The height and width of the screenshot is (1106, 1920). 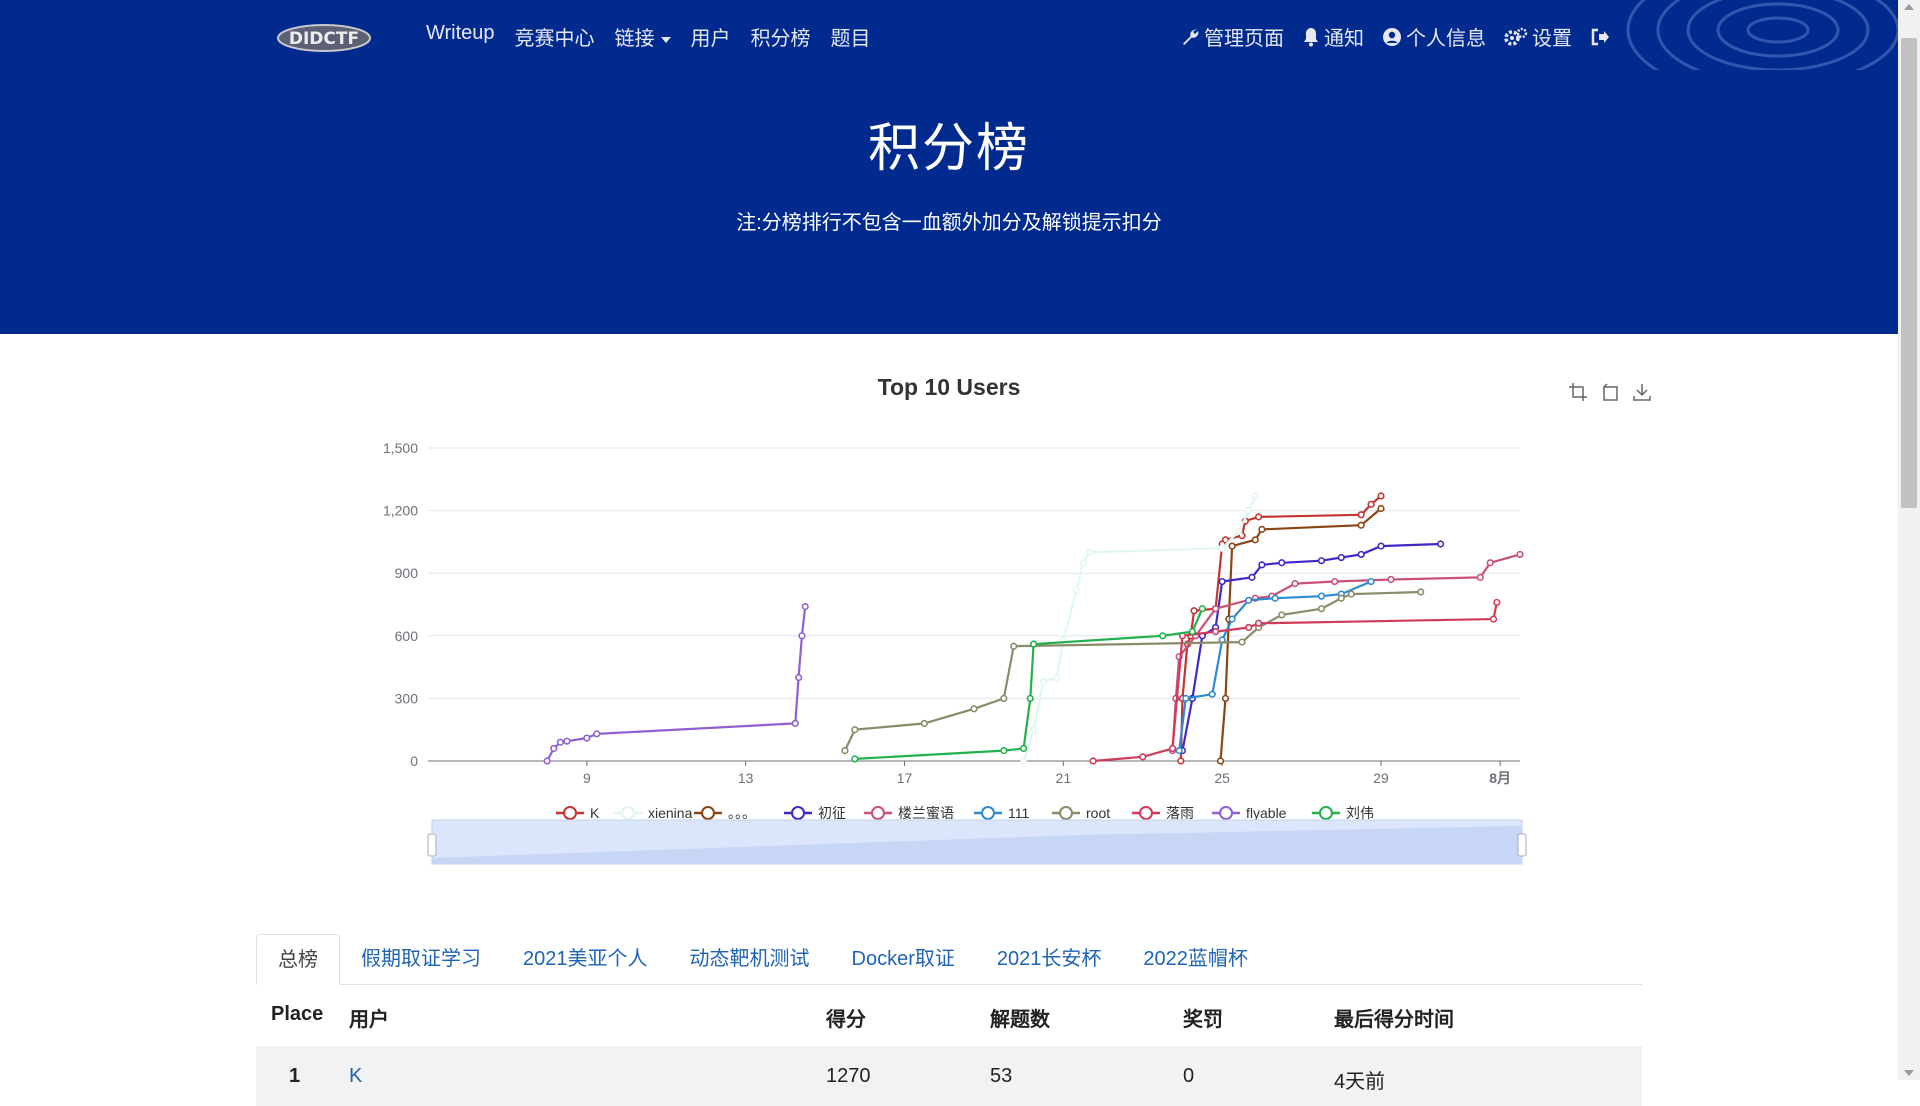 I want to click on chart-series, so click(x=1033, y=628).